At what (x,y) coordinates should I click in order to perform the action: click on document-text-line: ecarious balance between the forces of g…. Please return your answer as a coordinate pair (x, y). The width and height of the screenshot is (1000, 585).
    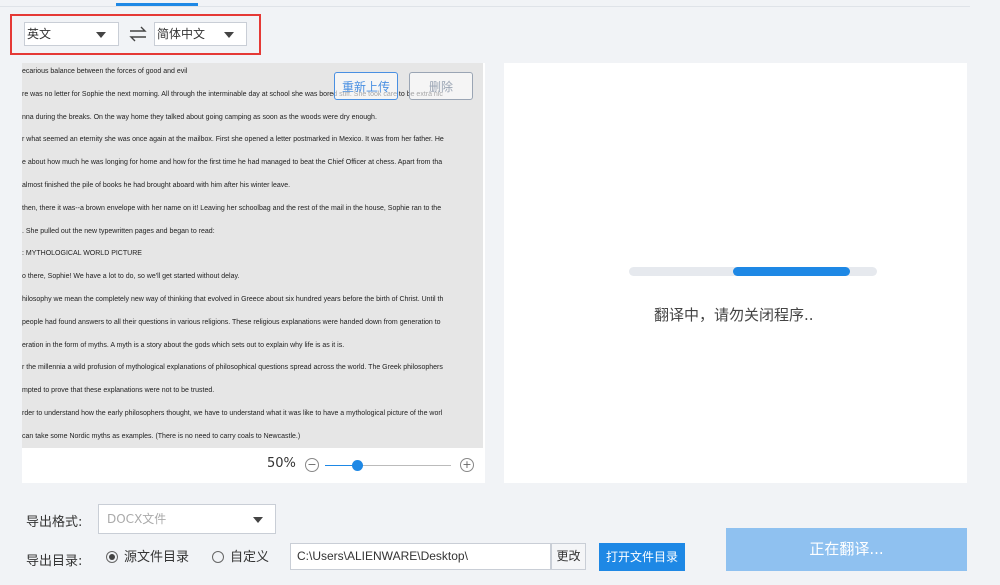
    Looking at the image, I should click on (105, 71).